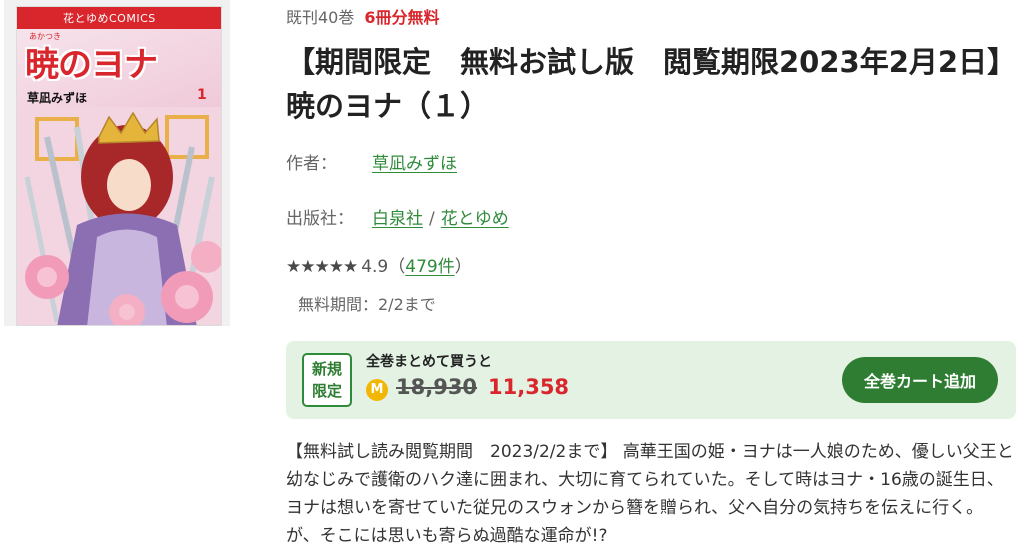 The width and height of the screenshot is (1024, 558). Describe the element at coordinates (91, 65) in the screenshot. I see `cover-title: 暁のヨナ` at that location.